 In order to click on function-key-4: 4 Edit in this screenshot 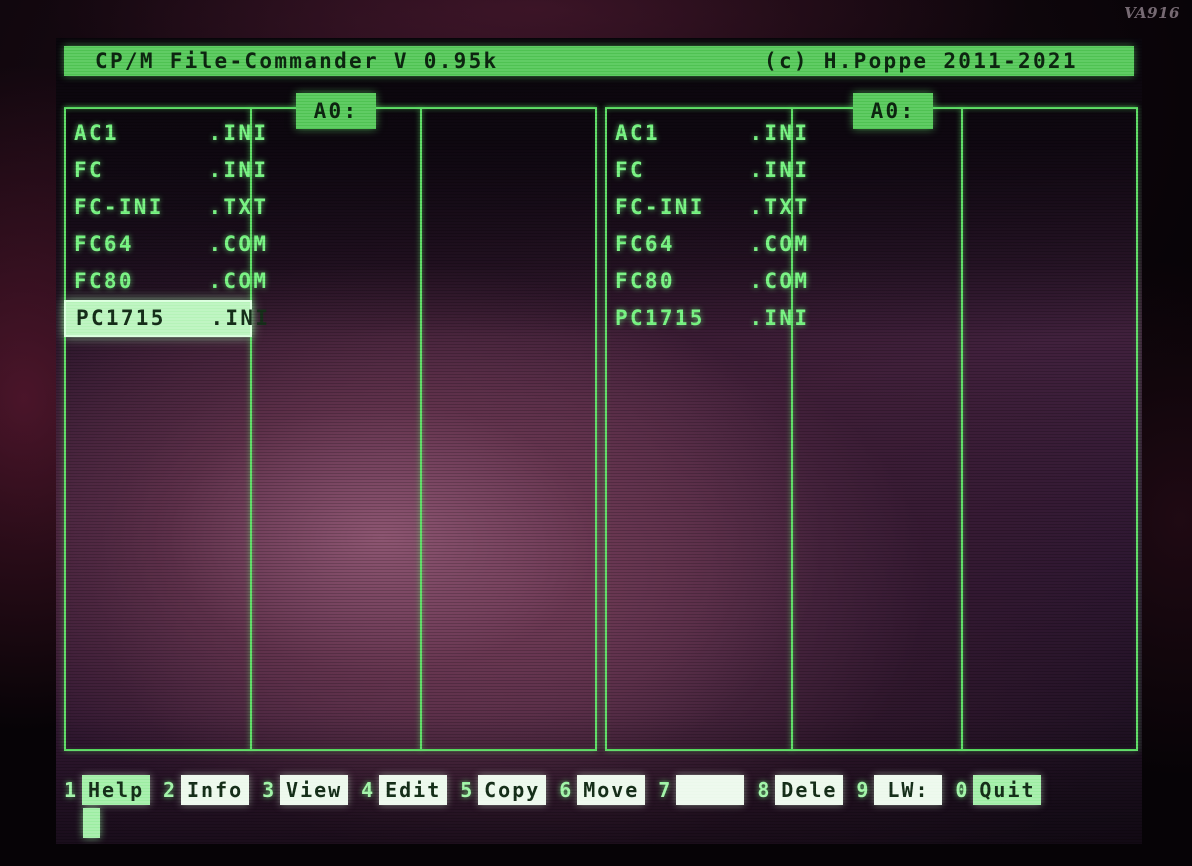, I will do `click(404, 790)`.